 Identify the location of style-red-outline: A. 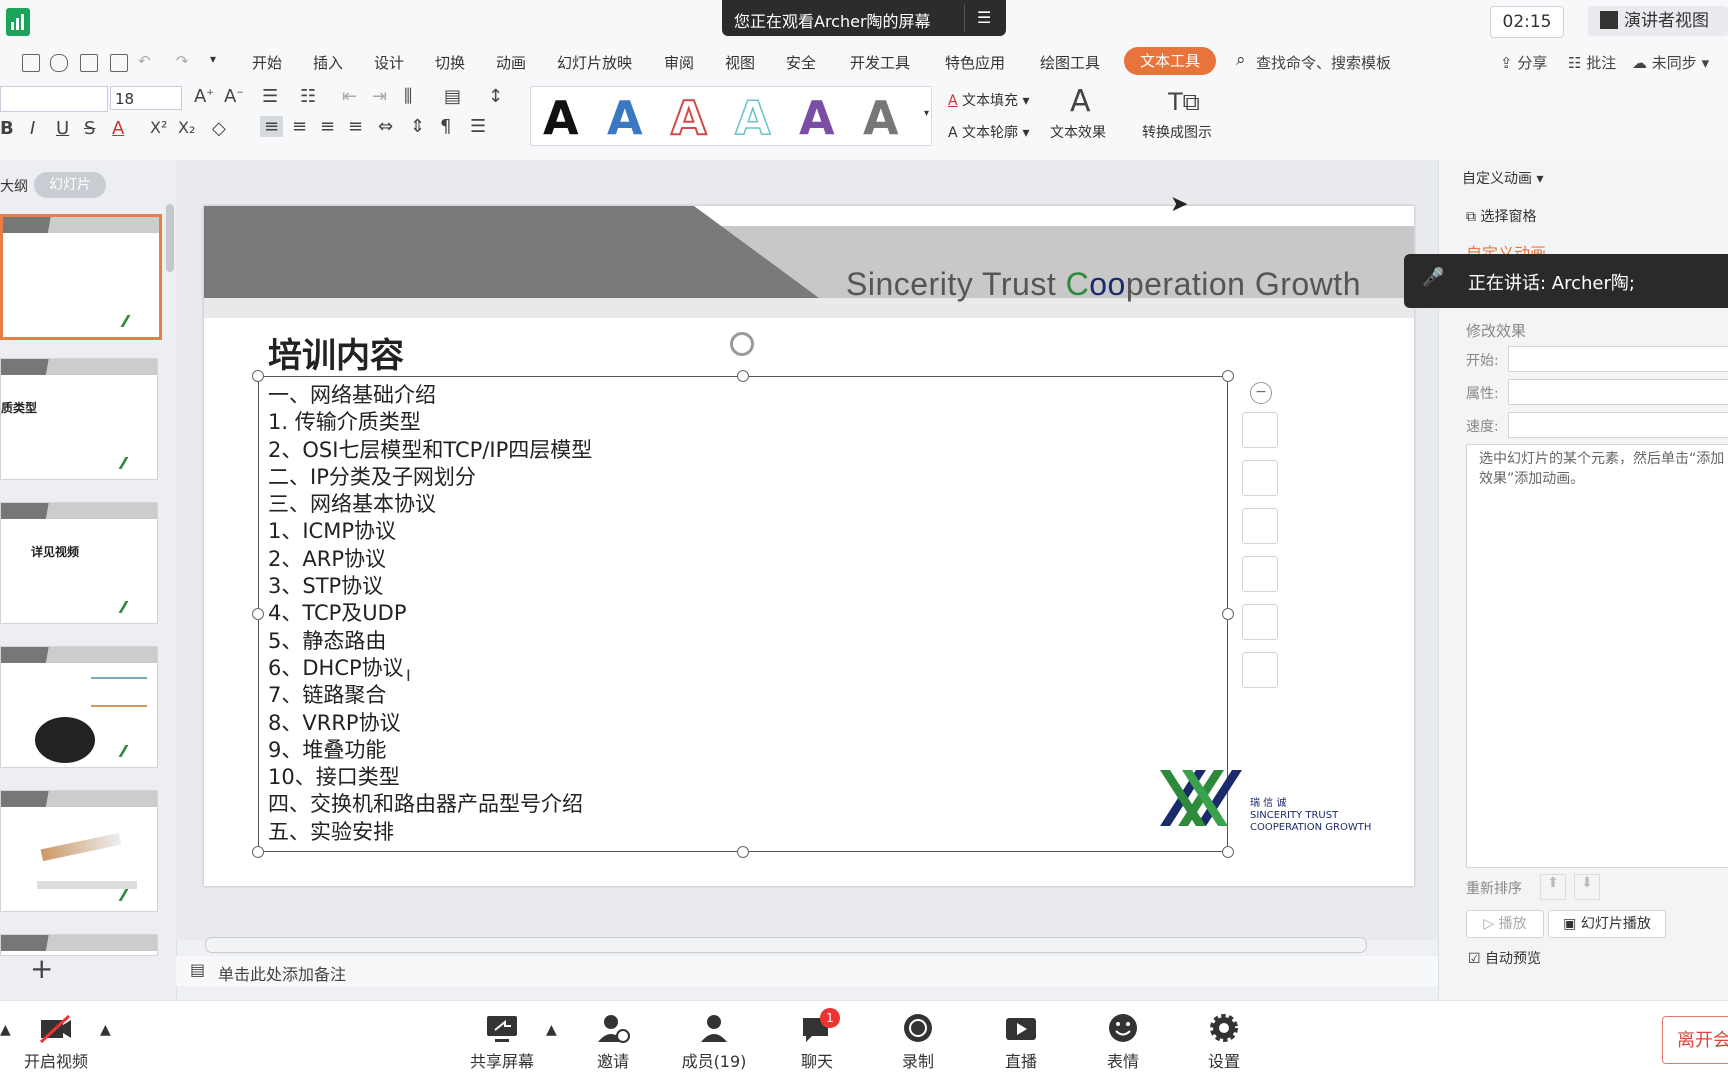
(689, 118).